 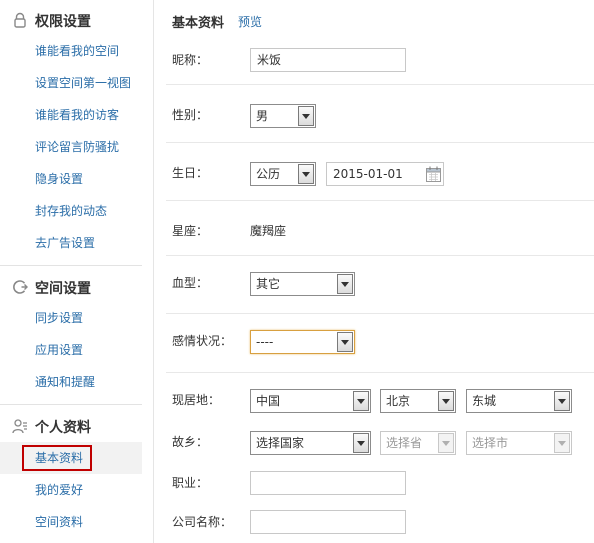 I want to click on zodiac-label: 星座：, so click(x=190, y=231).